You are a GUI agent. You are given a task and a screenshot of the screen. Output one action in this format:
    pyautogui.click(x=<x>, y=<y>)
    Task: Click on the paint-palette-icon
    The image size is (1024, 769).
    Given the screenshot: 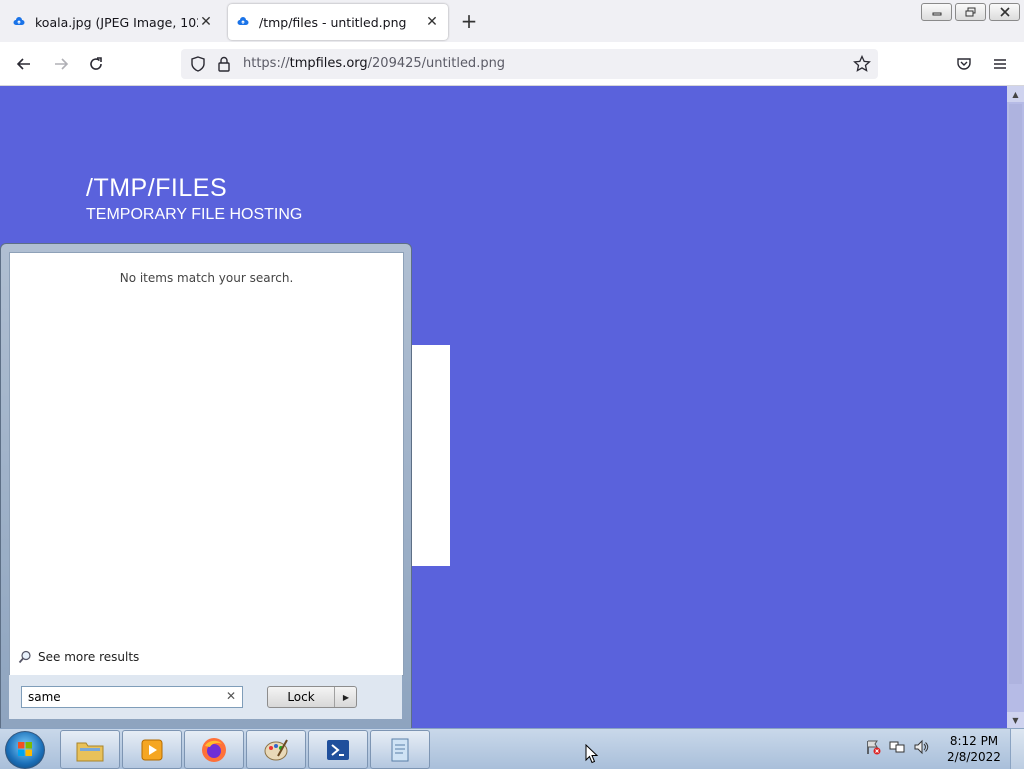 What is the action you would take?
    pyautogui.click(x=276, y=749)
    